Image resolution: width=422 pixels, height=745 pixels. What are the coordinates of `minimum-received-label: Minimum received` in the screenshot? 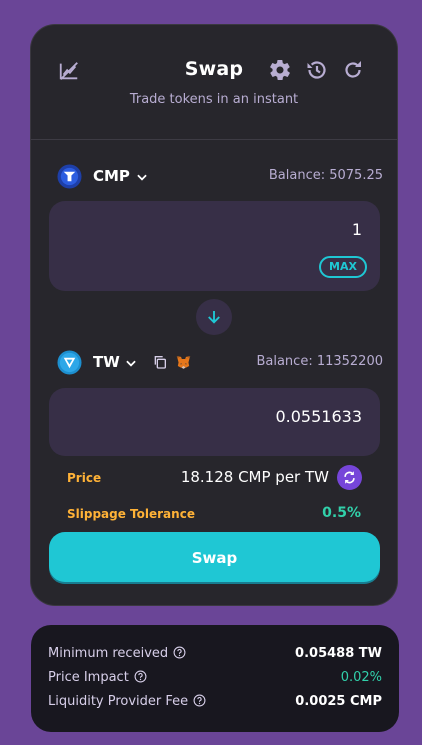 It's located at (108, 653).